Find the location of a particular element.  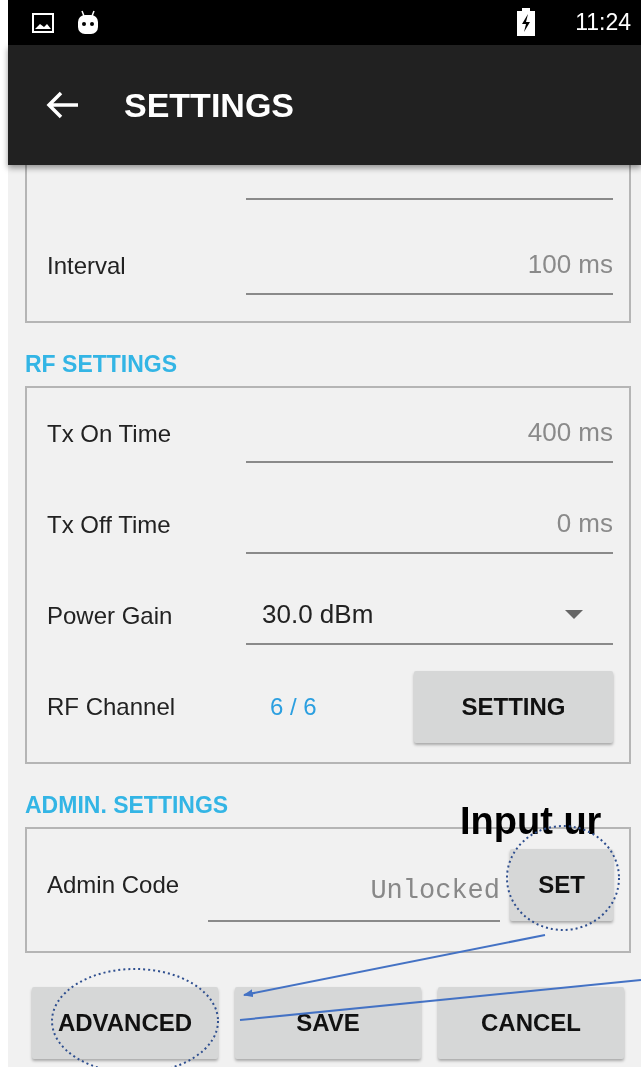

field-label: RF Channel is located at coordinates (112, 706).